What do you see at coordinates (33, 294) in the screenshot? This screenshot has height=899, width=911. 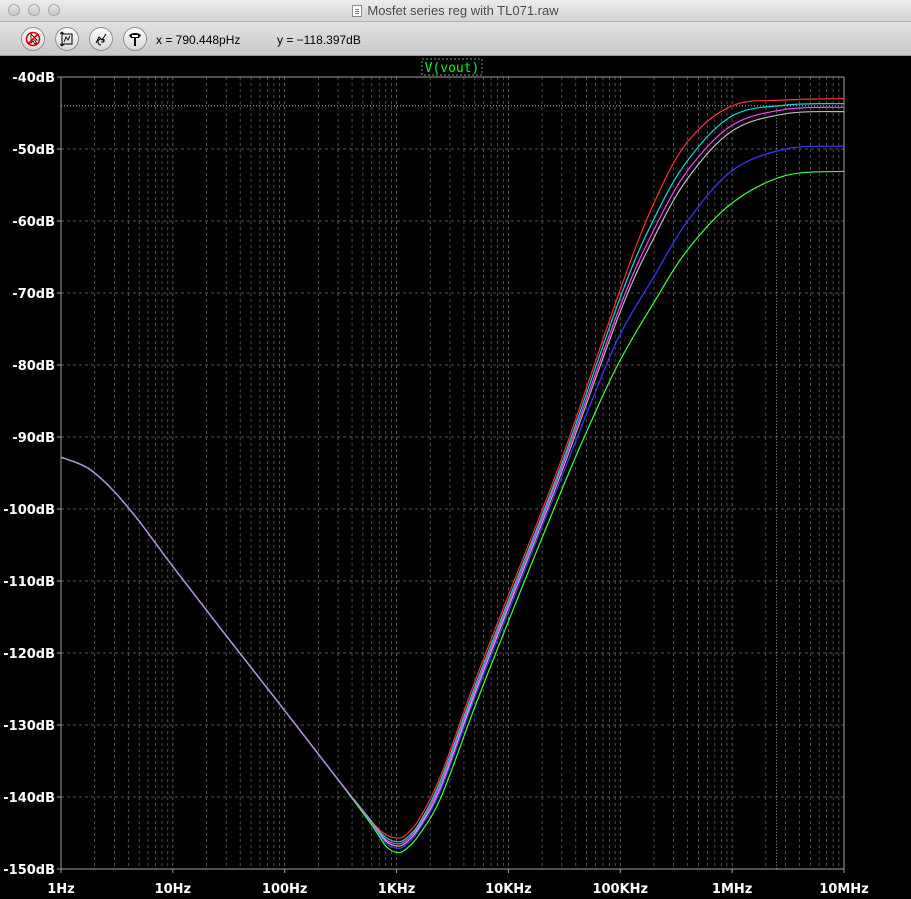 I see `y-tick-label: -70dB` at bounding box center [33, 294].